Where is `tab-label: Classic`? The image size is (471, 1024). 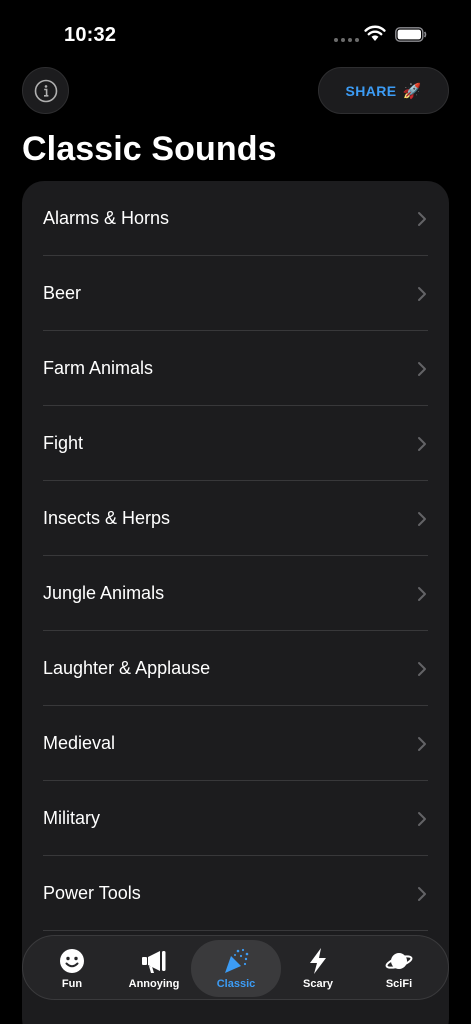 tab-label: Classic is located at coordinates (236, 984).